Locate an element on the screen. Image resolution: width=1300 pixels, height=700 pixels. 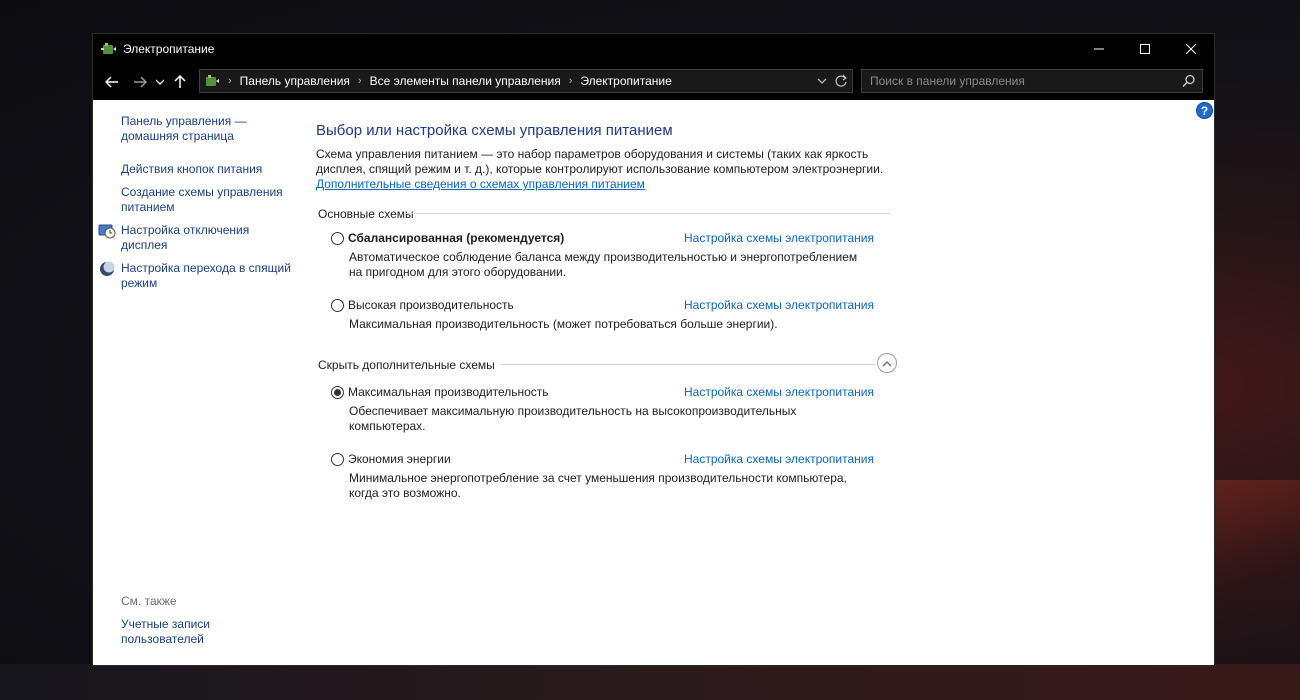
close-button is located at coordinates (1191, 49).